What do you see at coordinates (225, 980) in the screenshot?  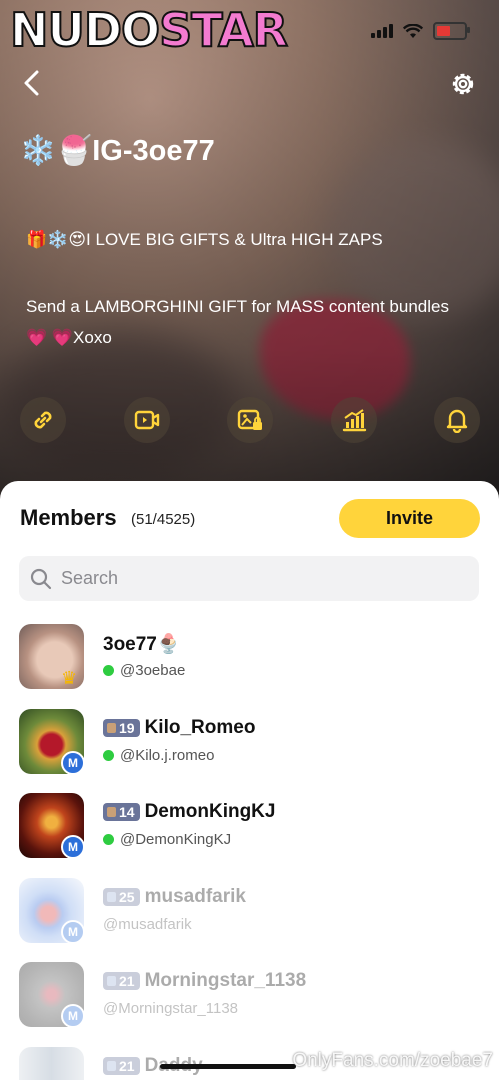 I see `member-name: Morningstar_1138` at bounding box center [225, 980].